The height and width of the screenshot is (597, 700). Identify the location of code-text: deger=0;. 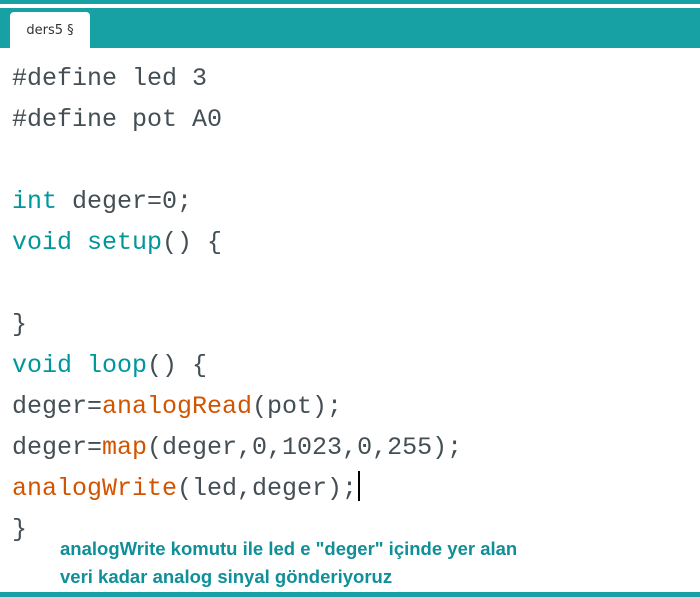
(125, 201).